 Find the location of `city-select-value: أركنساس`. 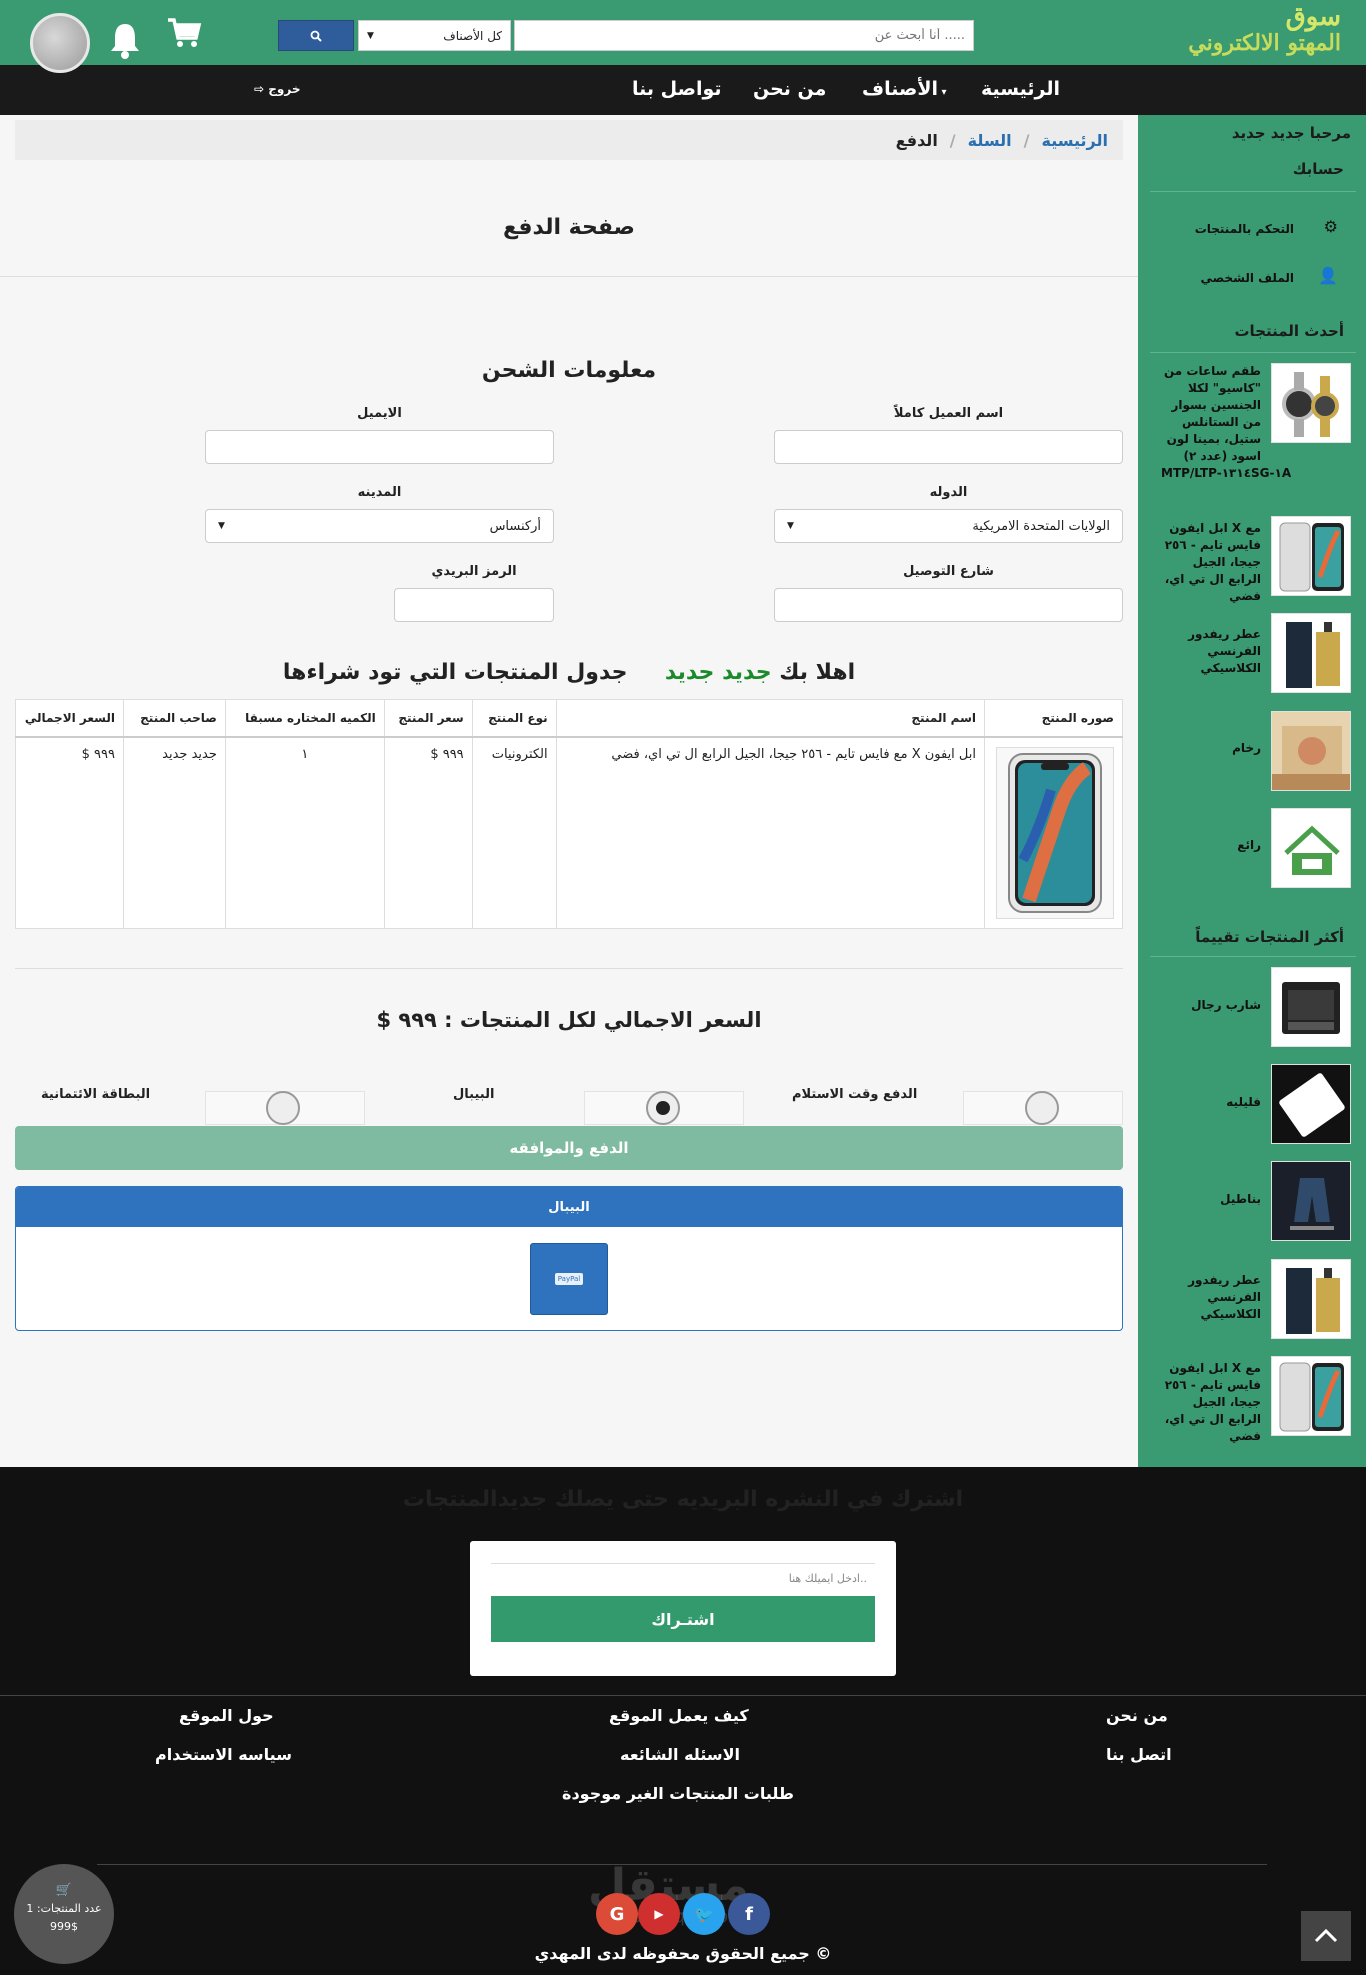

city-select-value: أركنساس is located at coordinates (515, 526).